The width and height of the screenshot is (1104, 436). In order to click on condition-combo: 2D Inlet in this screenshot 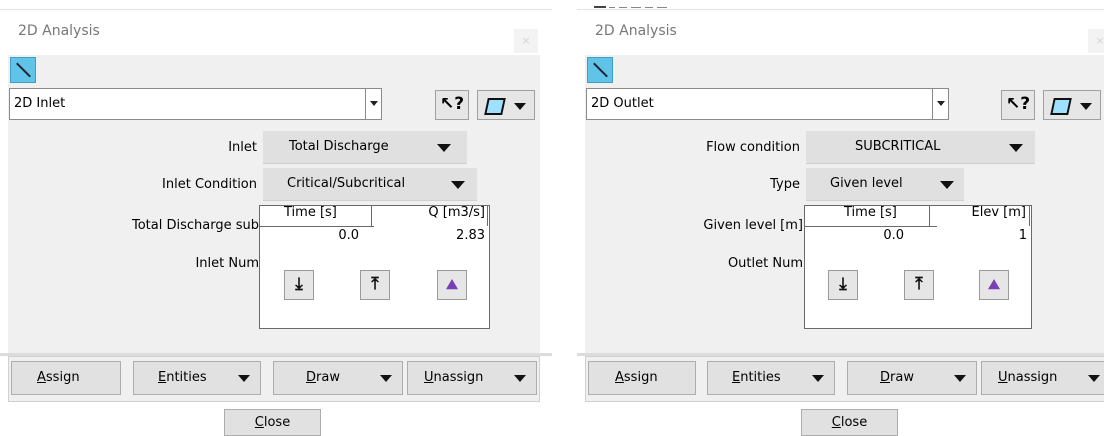, I will do `click(195, 104)`.